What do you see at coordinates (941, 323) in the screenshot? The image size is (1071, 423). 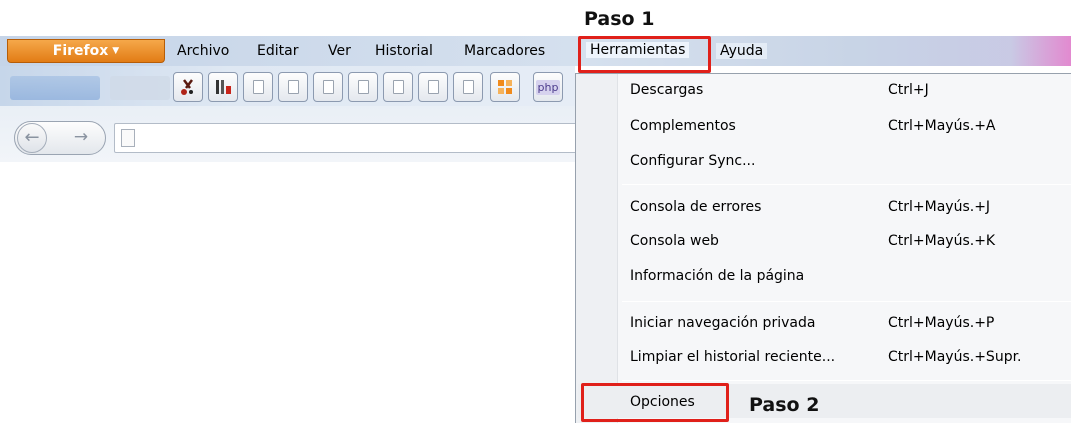 I see `menu-shortcut: Ctrl+Mayús.+P` at bounding box center [941, 323].